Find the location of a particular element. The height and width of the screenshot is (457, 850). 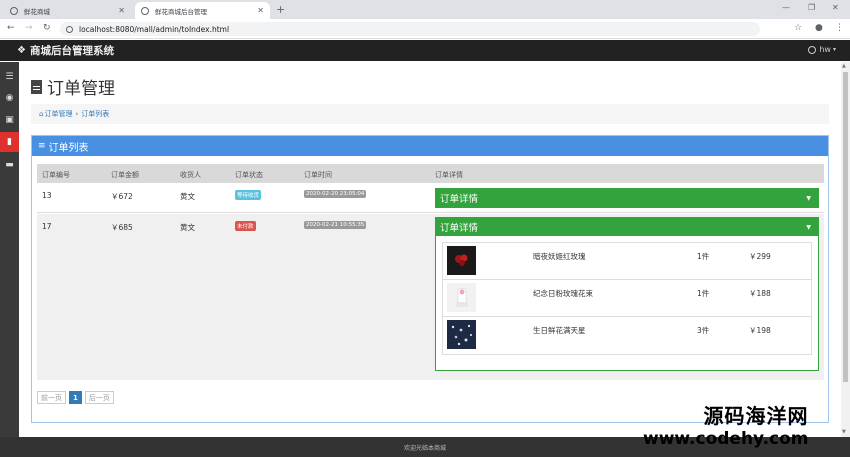

maximize-icon: ❐ is located at coordinates (811, 7).